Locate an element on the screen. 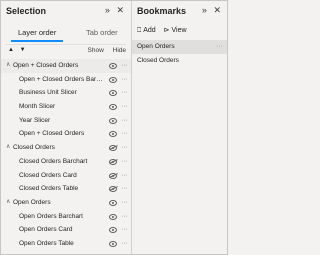 This screenshot has width=320, height=255. add-bookmark-button: ⎕ Add is located at coordinates (146, 31).